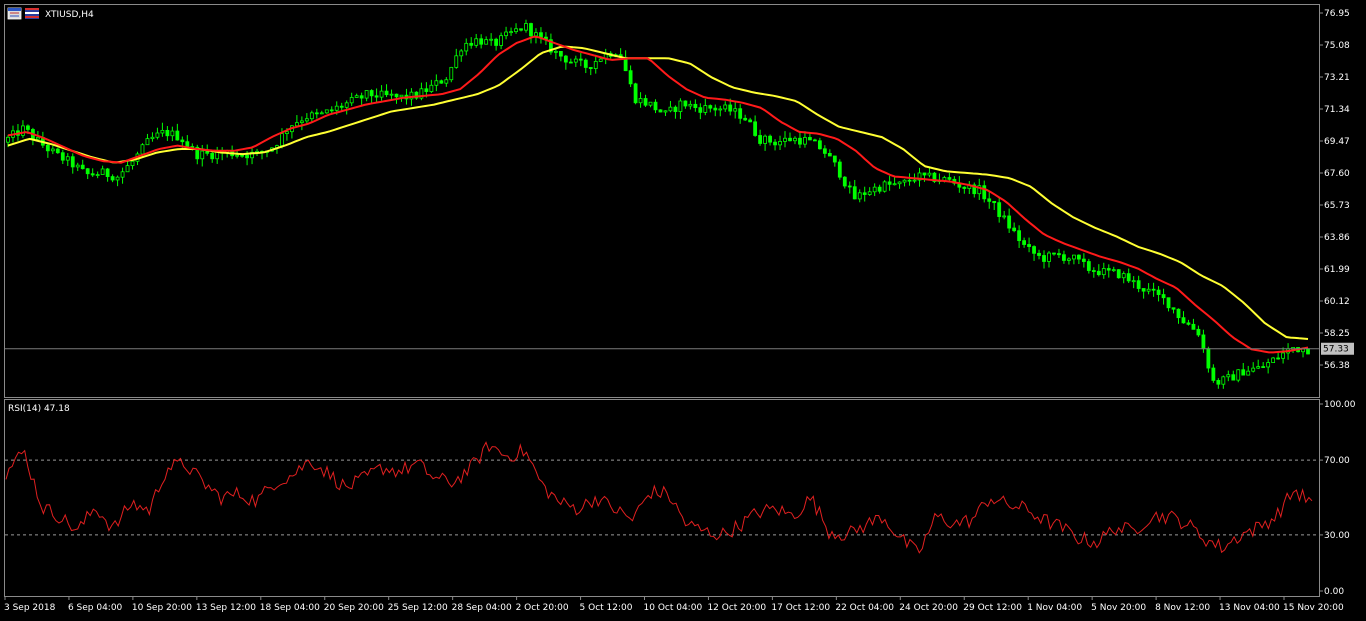  I want to click on time-tick-label: 29 Oct 12:00, so click(992, 608).